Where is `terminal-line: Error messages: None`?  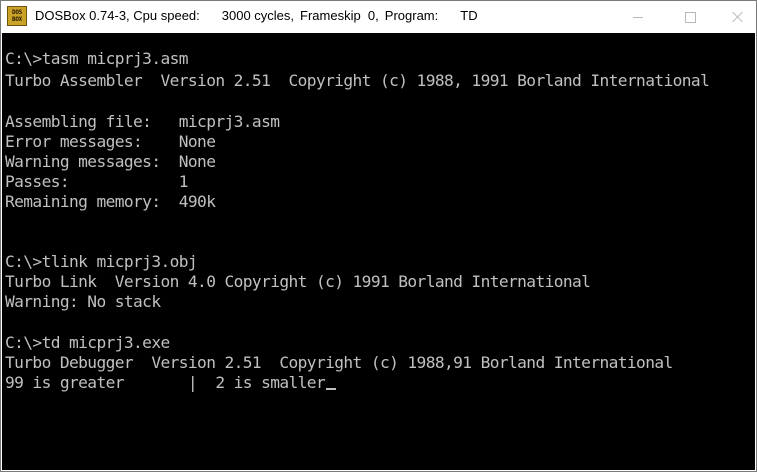 terminal-line: Error messages: None is located at coordinates (110, 141).